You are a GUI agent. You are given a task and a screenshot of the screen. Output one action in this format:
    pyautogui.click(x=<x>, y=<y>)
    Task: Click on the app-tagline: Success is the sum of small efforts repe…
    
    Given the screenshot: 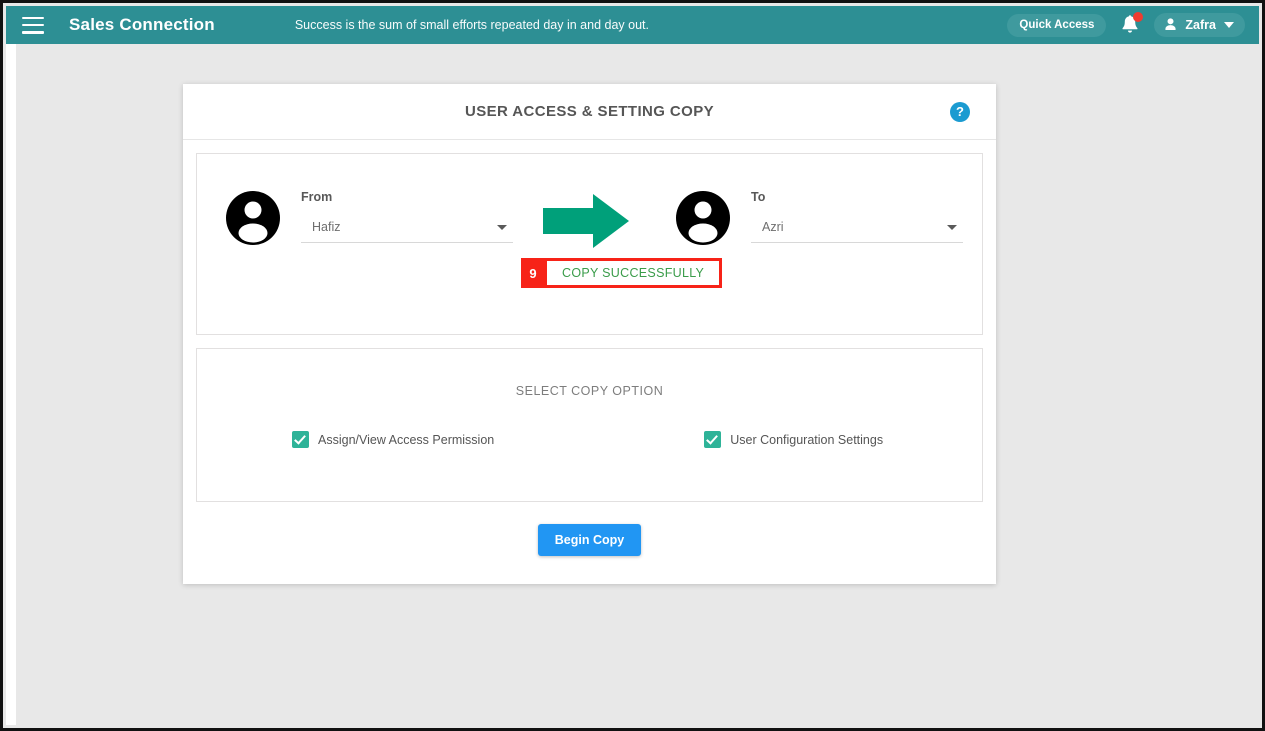 What is the action you would take?
    pyautogui.click(x=471, y=25)
    